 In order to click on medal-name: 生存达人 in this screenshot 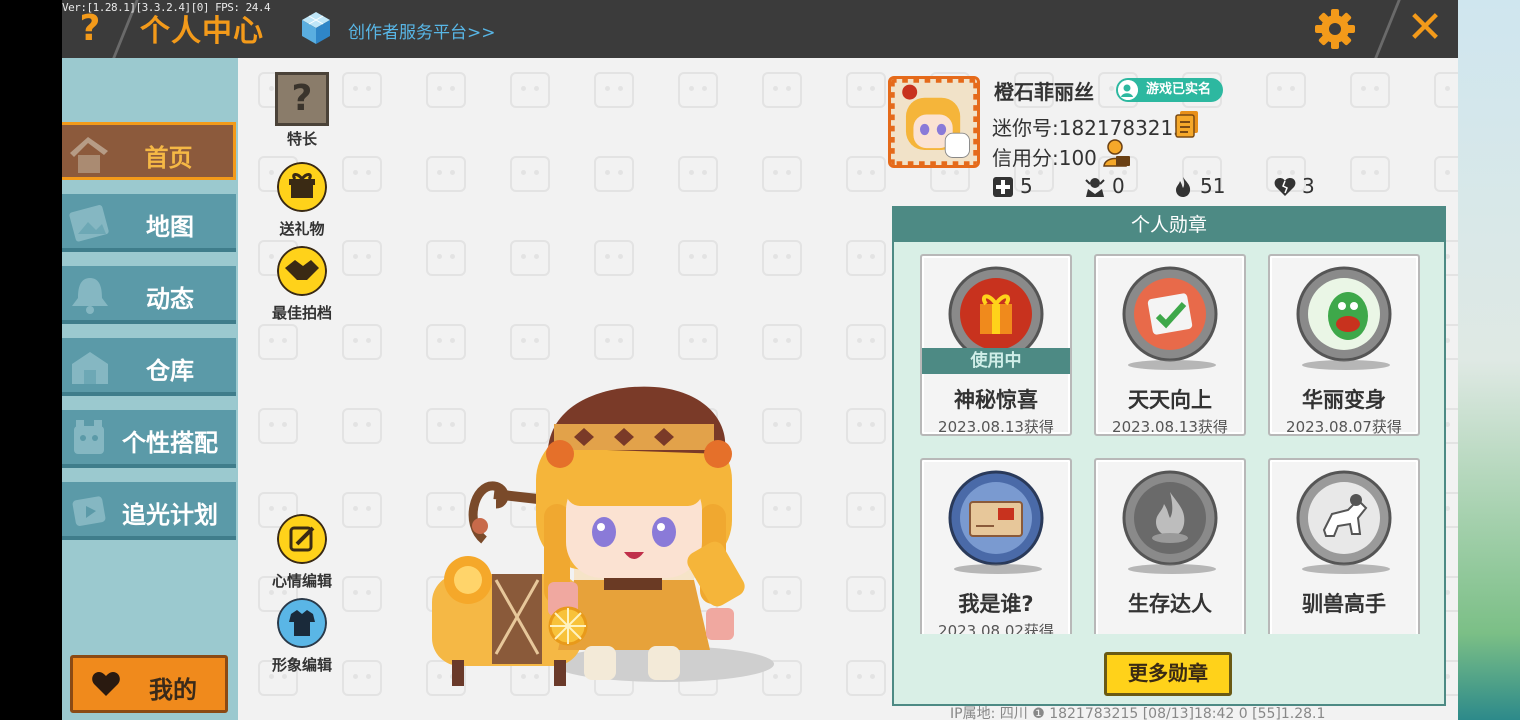, I will do `click(1170, 604)`.